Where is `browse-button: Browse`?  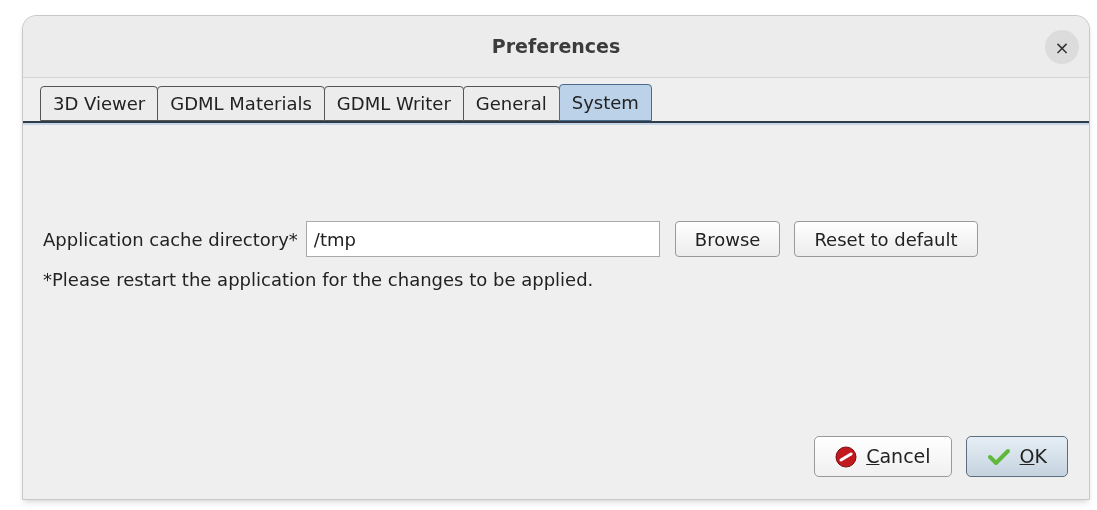 browse-button: Browse is located at coordinates (727, 239).